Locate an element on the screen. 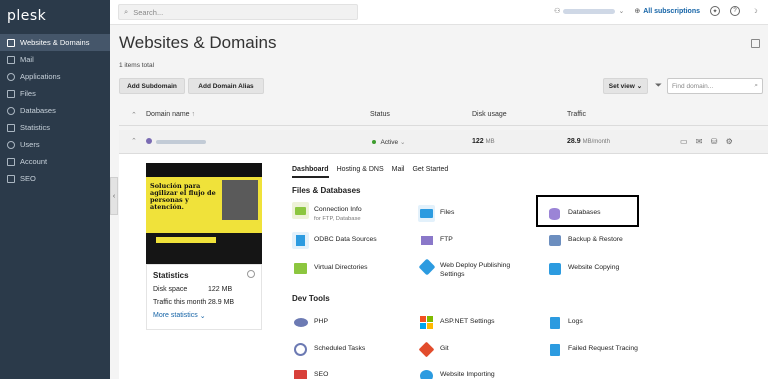 The width and height of the screenshot is (768, 379). sidebar-item-applications: Applications is located at coordinates (55, 76).